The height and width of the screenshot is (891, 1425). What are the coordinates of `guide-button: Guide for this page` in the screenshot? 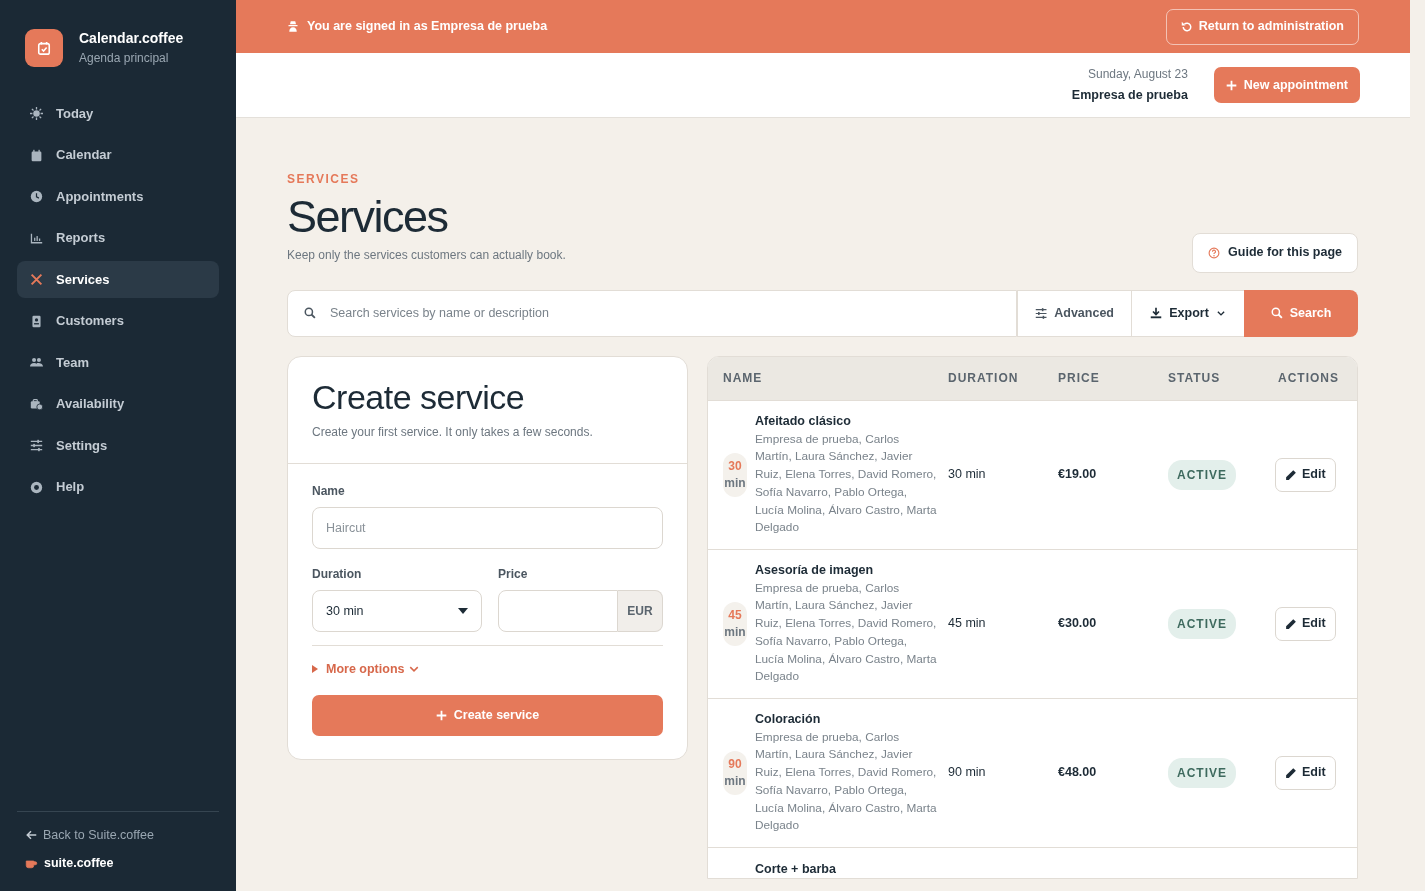 It's located at (1275, 252).